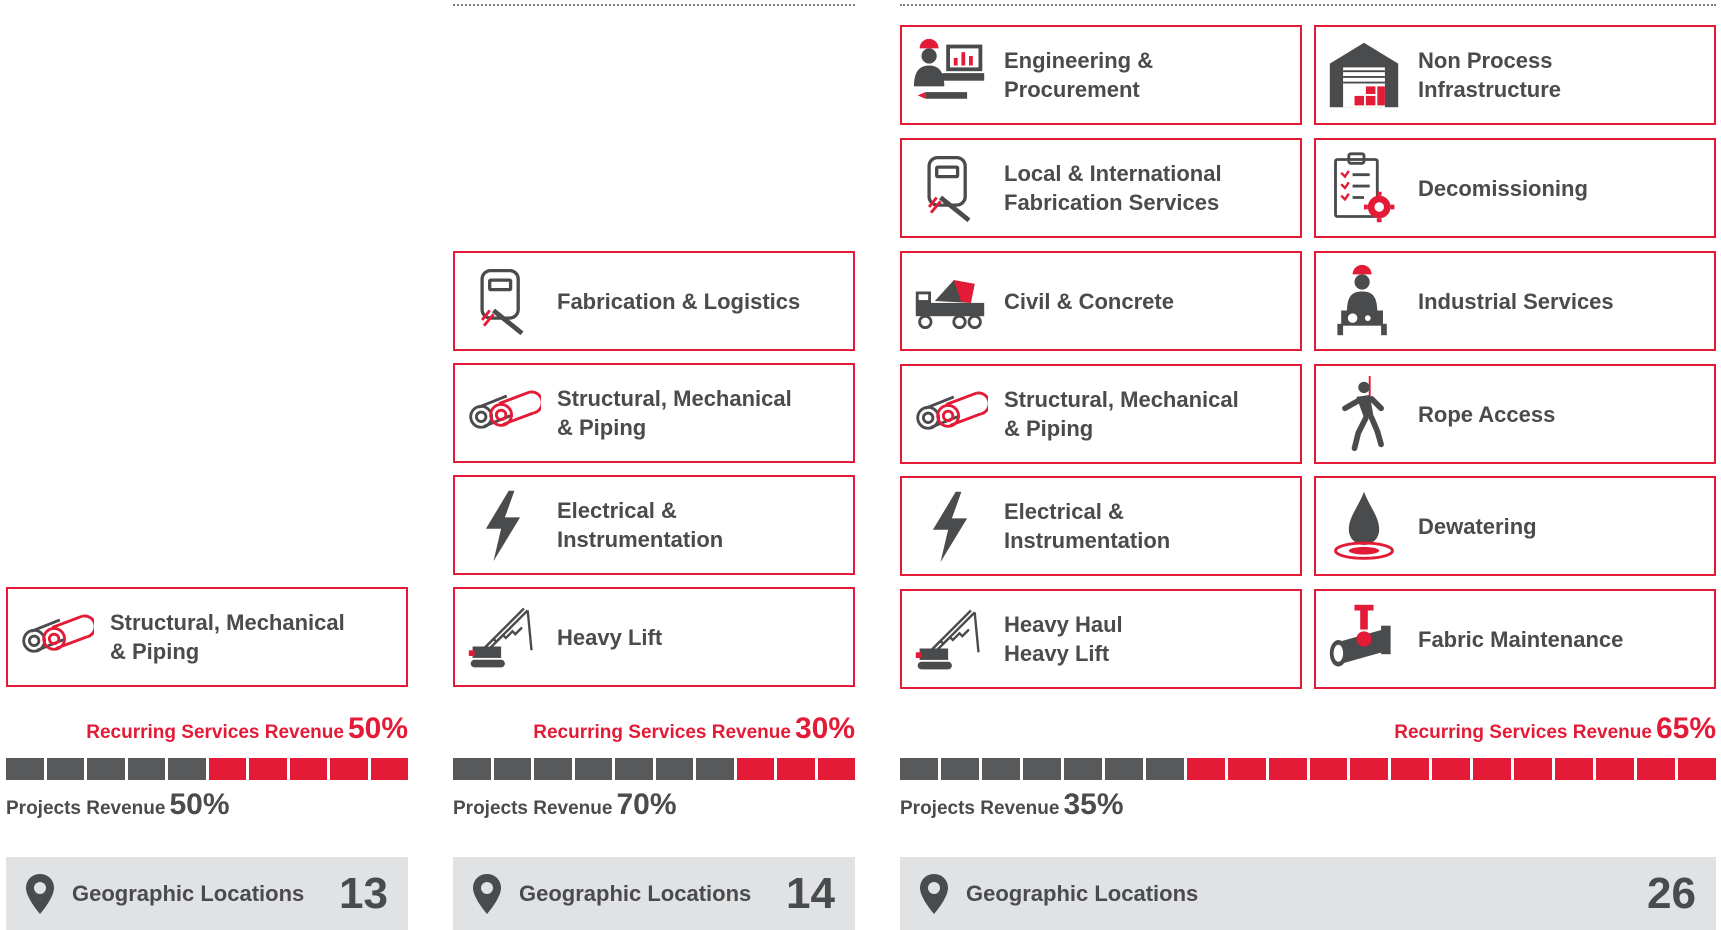  What do you see at coordinates (950, 639) in the screenshot?
I see `crane-icon` at bounding box center [950, 639].